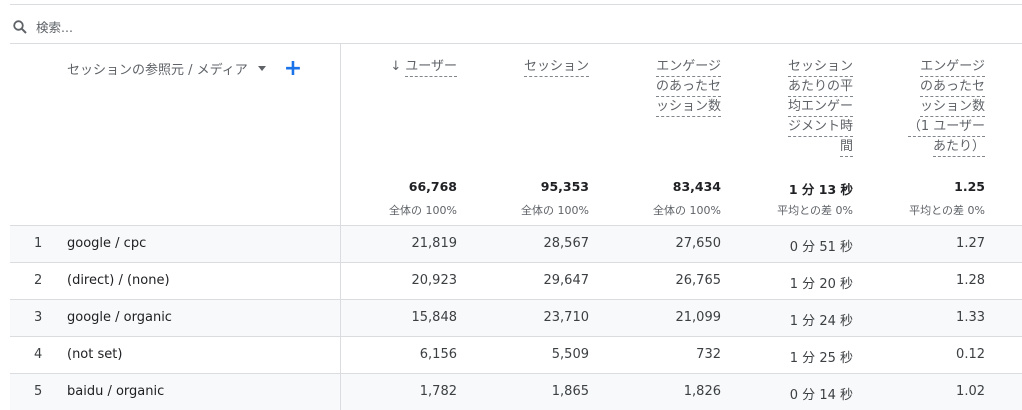  Describe the element at coordinates (702, 391) in the screenshot. I see `cell-engaged-sessions: 1,826` at that location.